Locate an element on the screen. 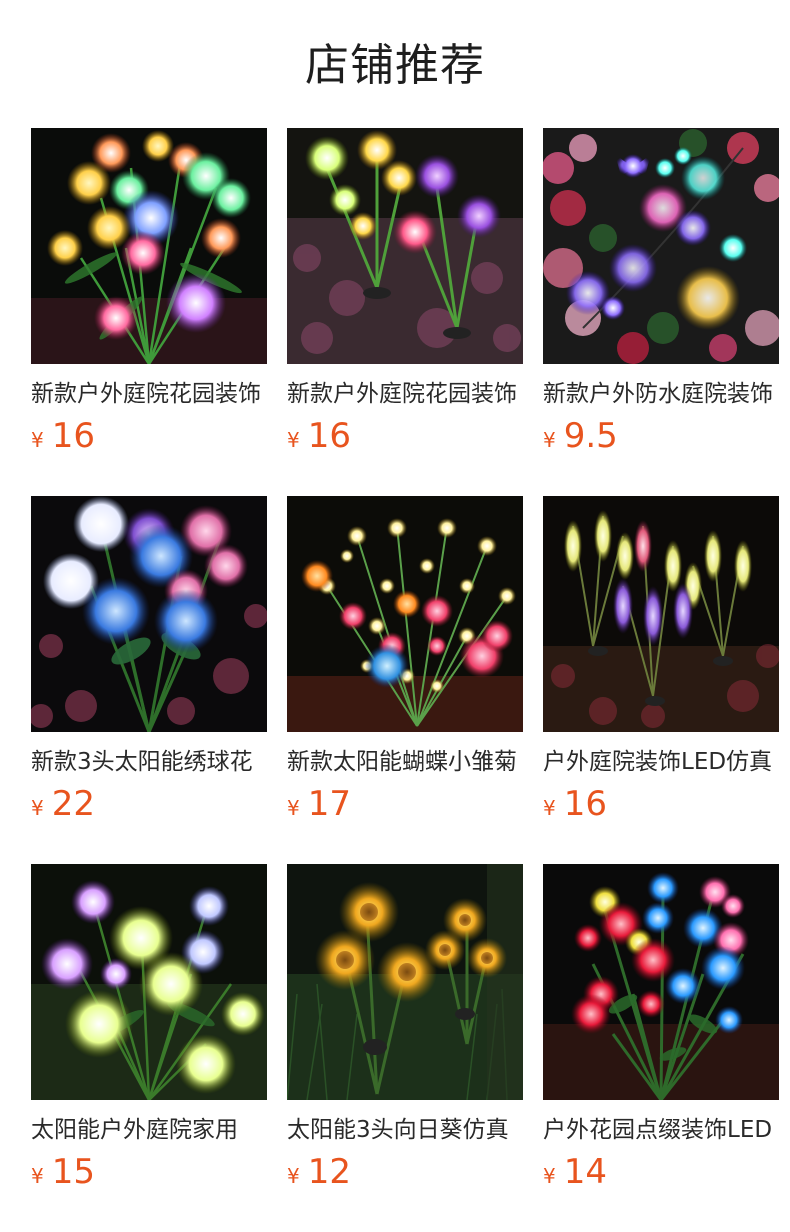  product-card: 户外庭院装饰LED仿真 ¥16 is located at coordinates (661, 680).